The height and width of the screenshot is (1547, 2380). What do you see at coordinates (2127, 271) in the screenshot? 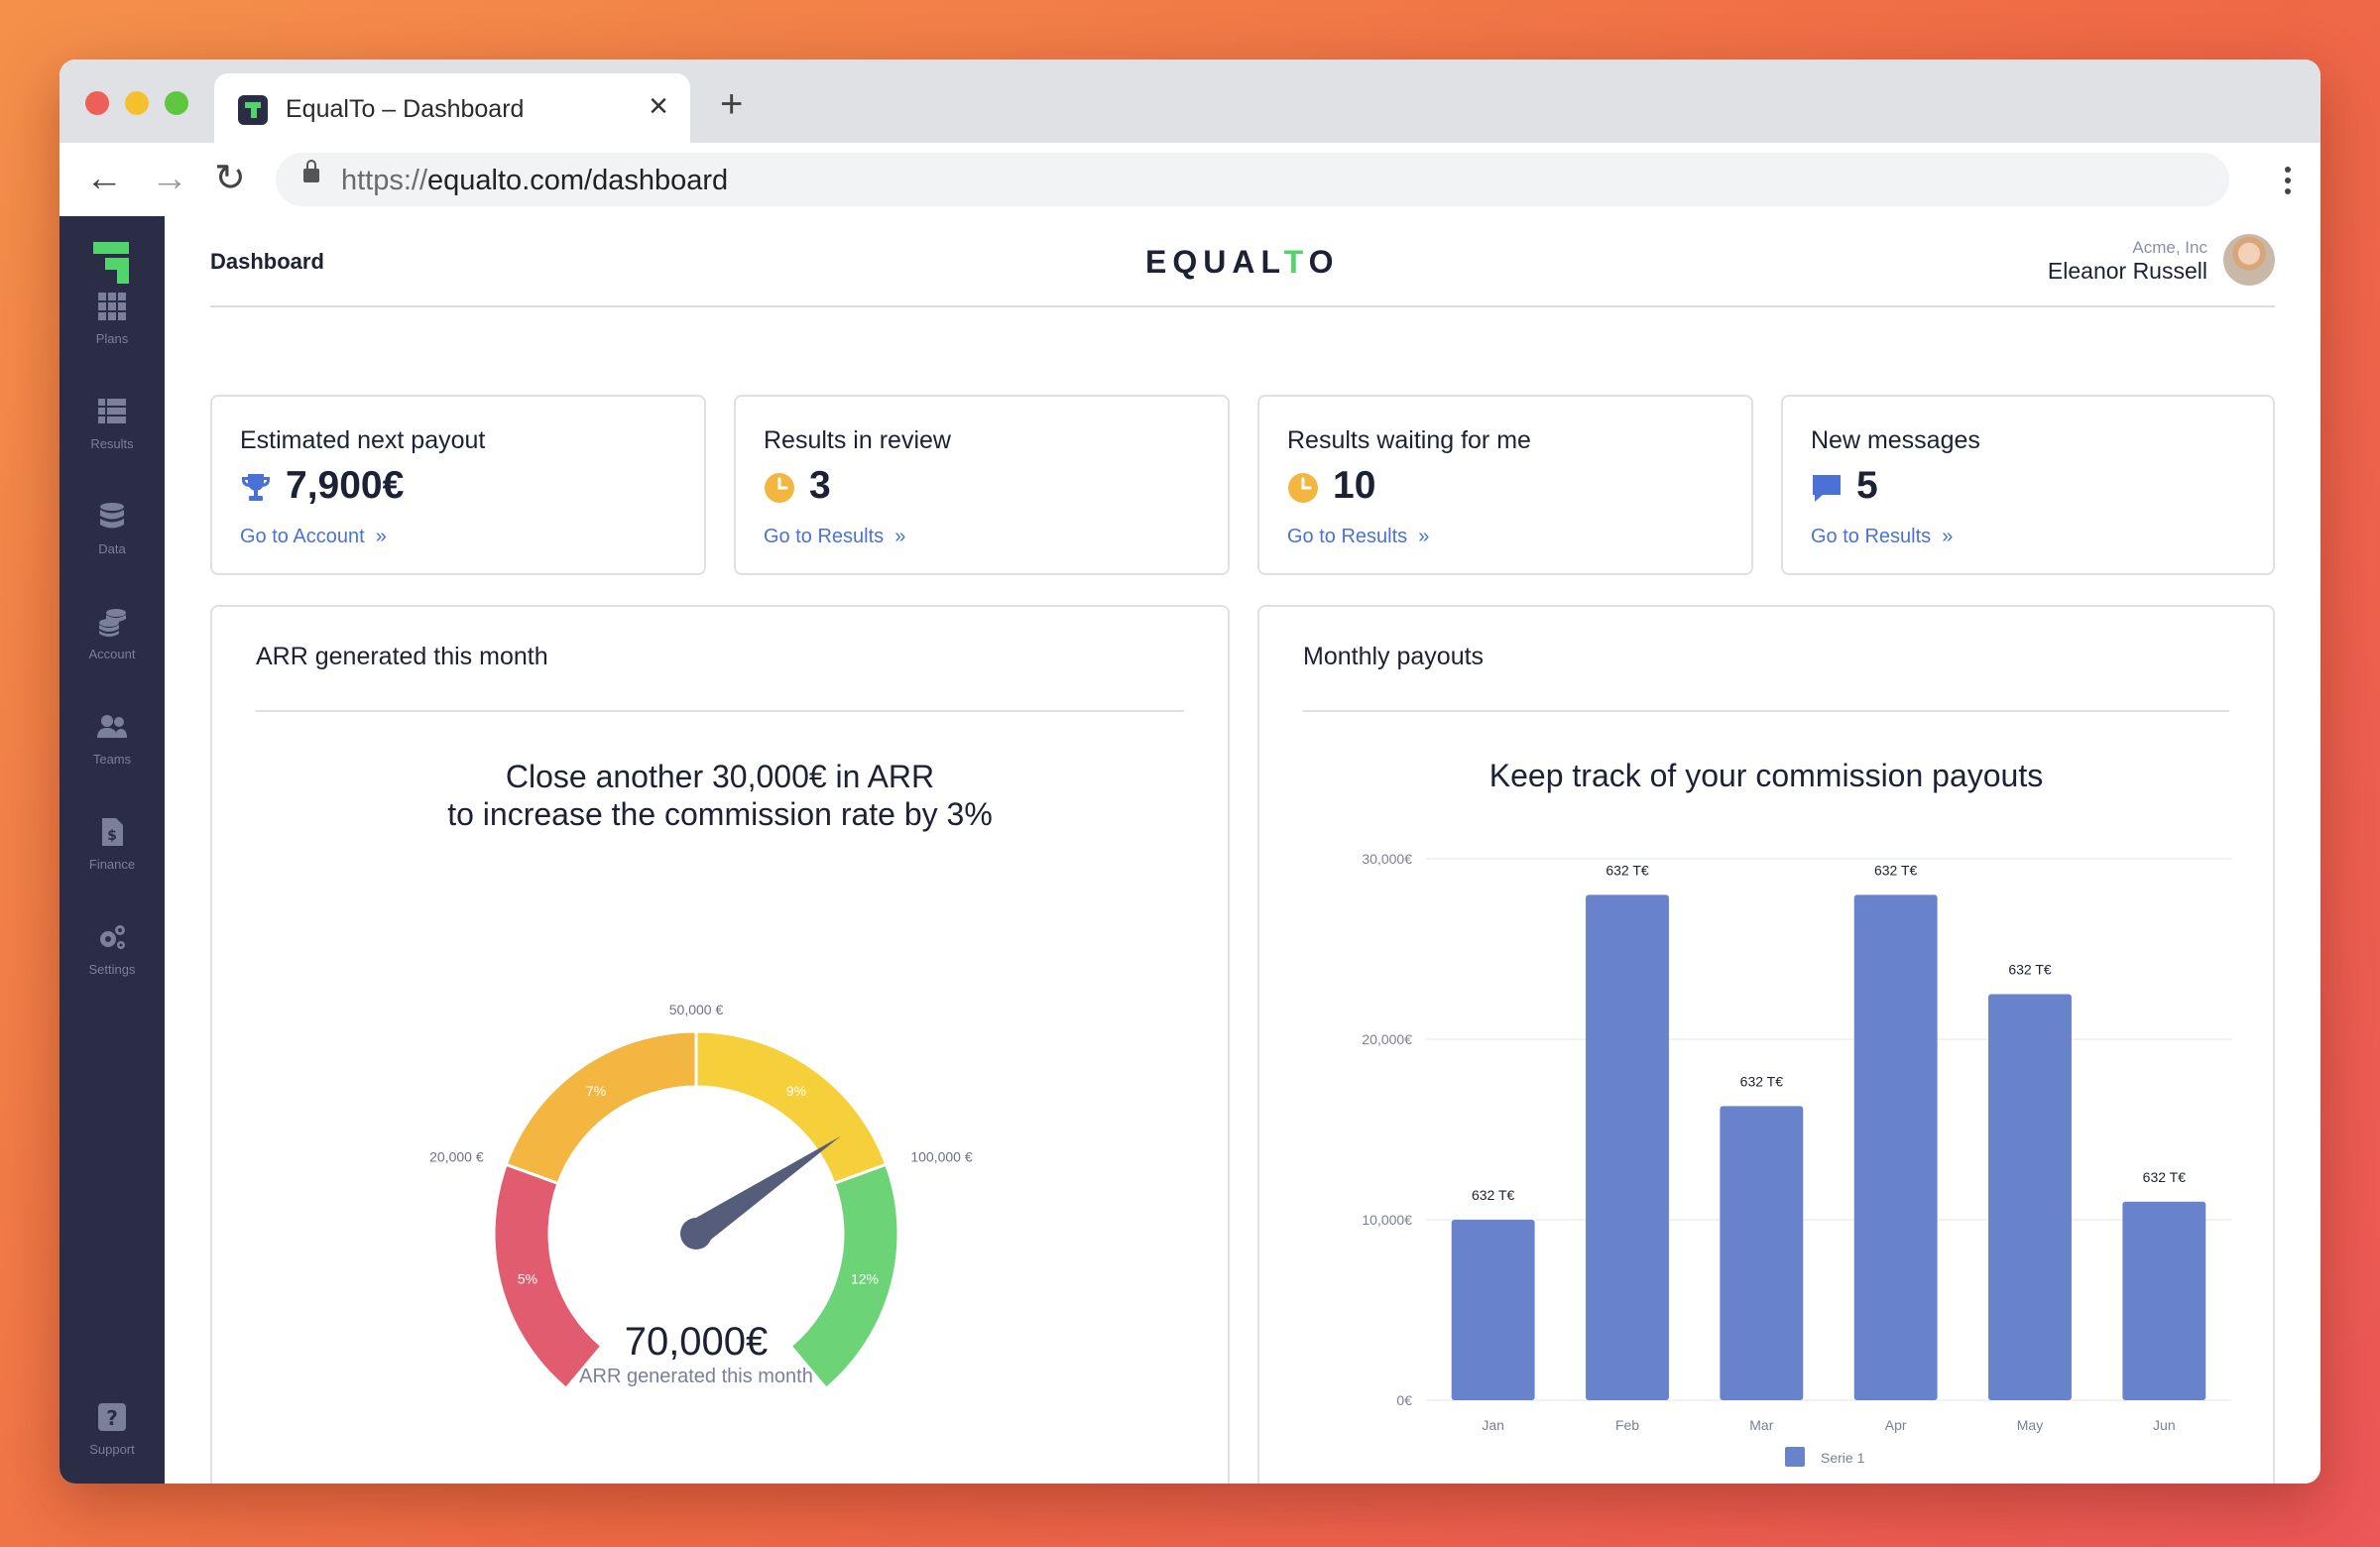
I see `user-name: Eleanor Russell` at bounding box center [2127, 271].